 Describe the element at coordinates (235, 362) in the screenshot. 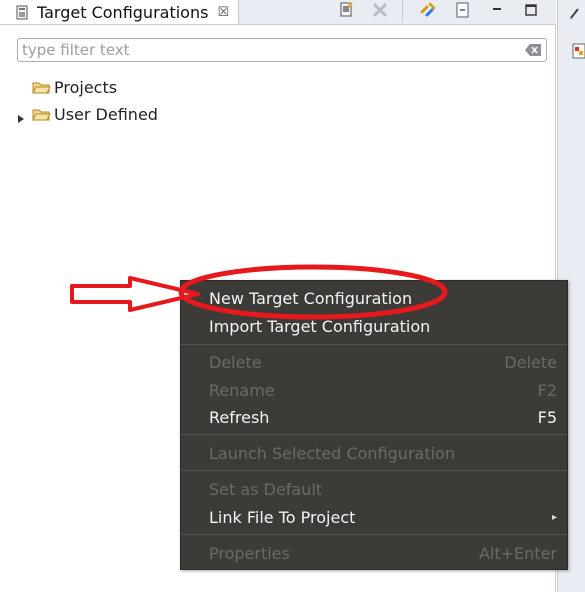

I see `menu-item-label: Delete` at that location.